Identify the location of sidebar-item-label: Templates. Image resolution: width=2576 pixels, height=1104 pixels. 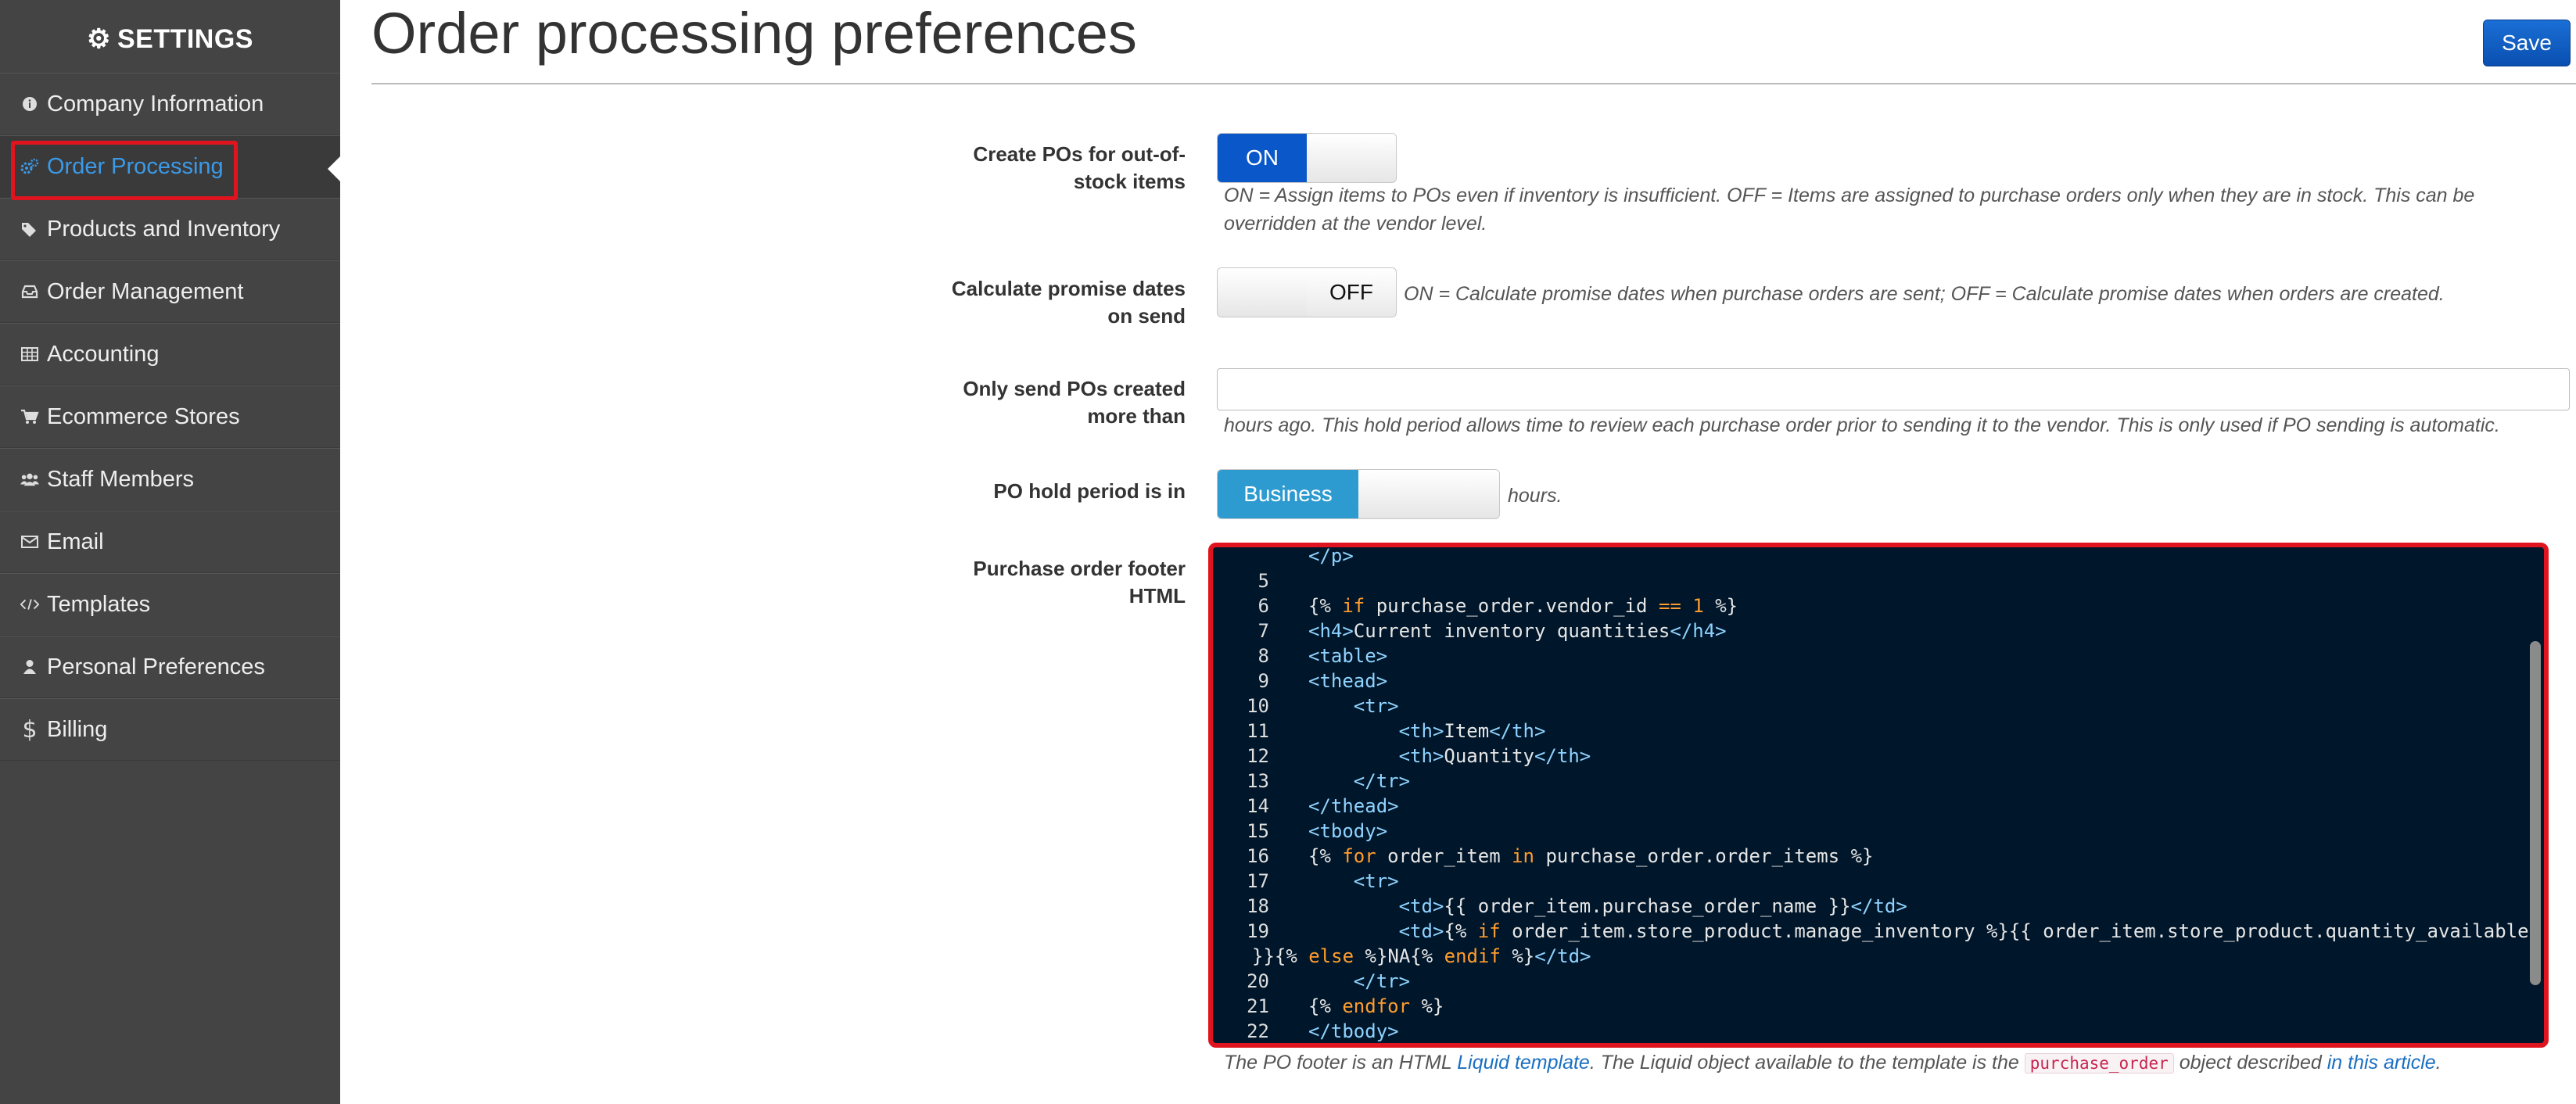
(99, 604).